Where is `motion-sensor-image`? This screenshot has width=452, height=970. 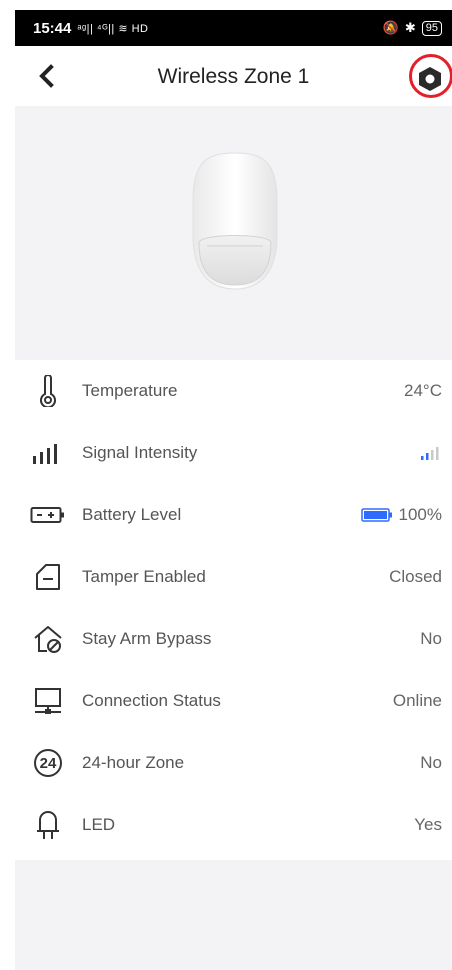 motion-sensor-image is located at coordinates (235, 221).